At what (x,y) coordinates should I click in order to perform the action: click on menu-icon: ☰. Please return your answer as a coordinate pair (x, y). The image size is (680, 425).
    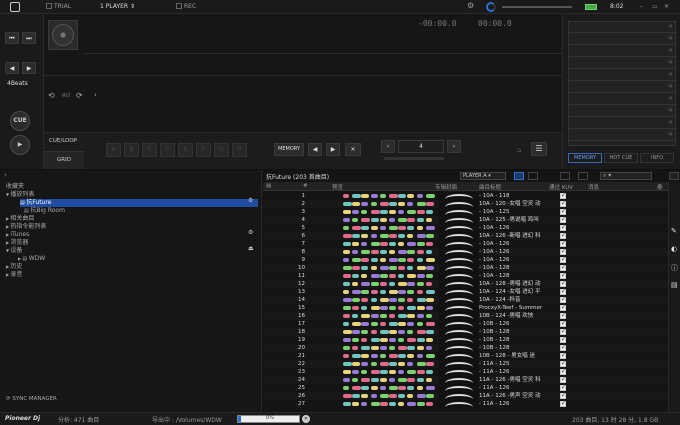
    Looking at the image, I should click on (539, 149).